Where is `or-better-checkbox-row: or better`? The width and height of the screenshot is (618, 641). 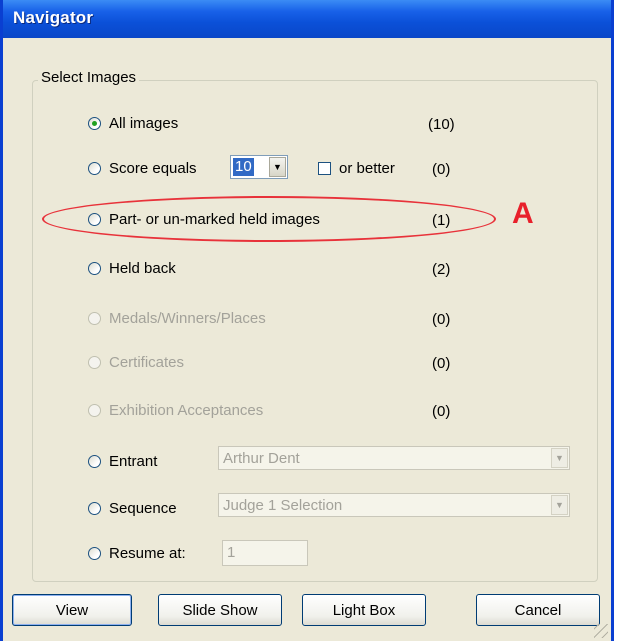
or-better-checkbox-row: or better is located at coordinates (356, 168).